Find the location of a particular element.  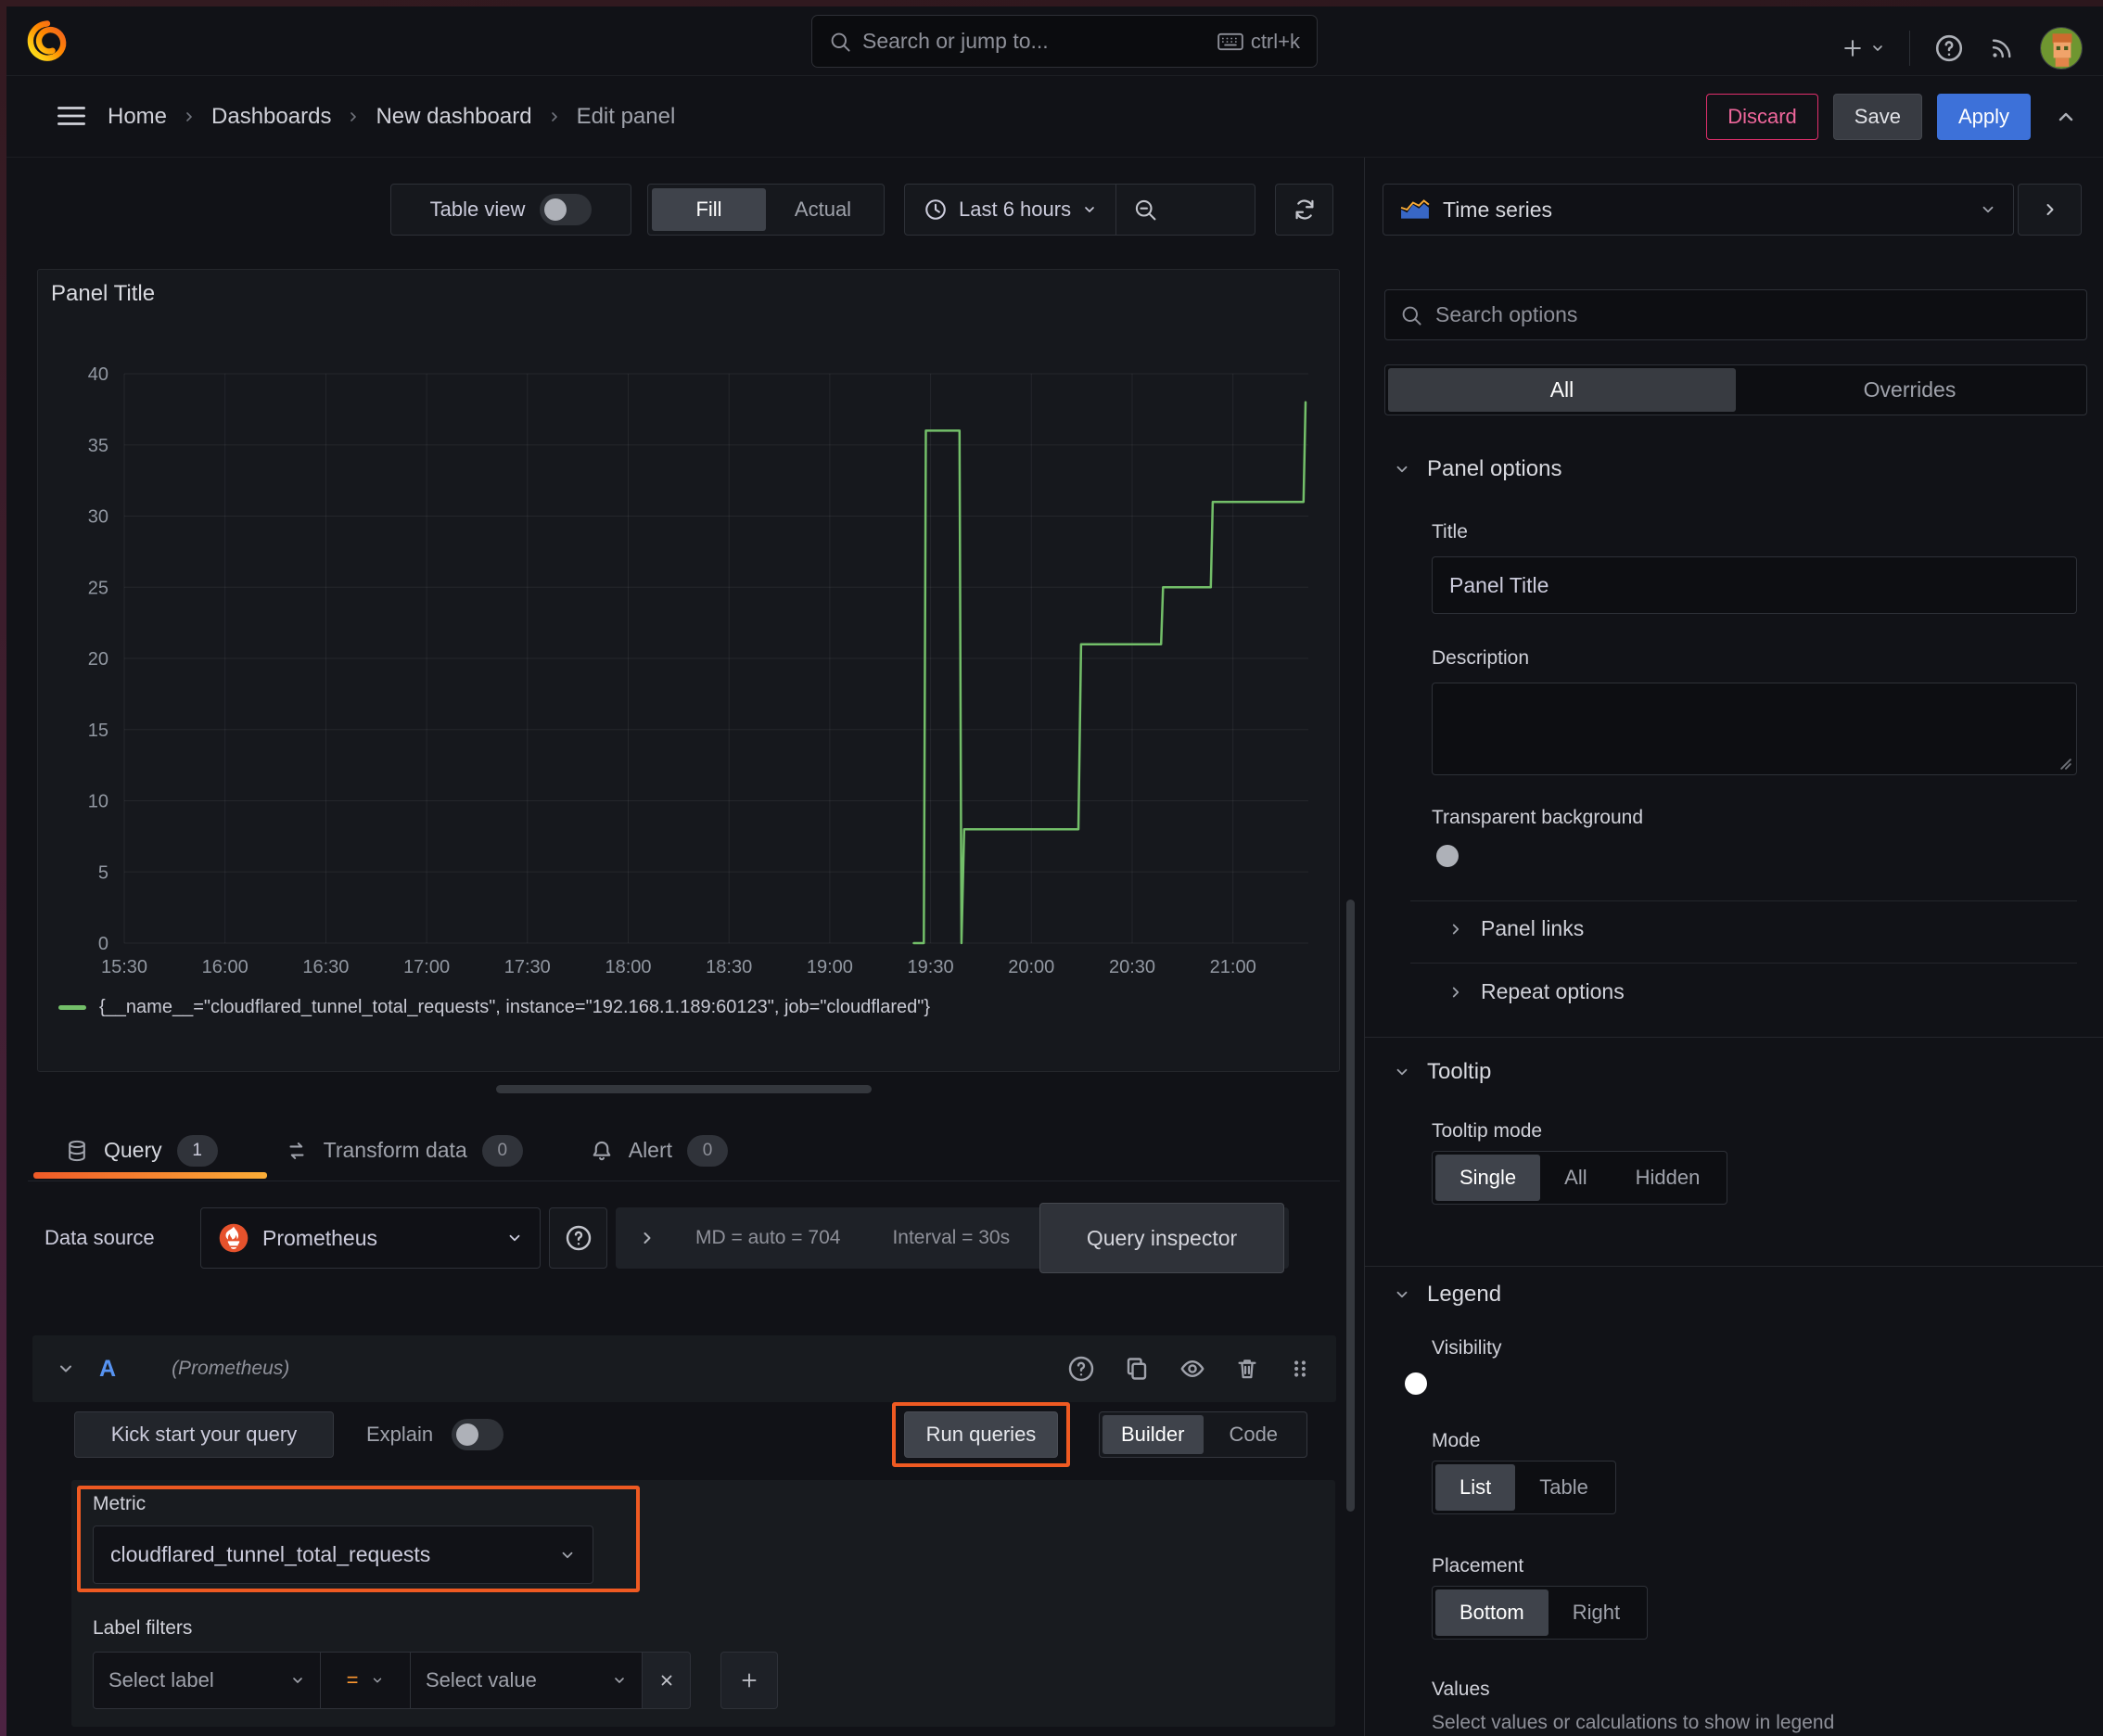

explain-toggle is located at coordinates (478, 1434).